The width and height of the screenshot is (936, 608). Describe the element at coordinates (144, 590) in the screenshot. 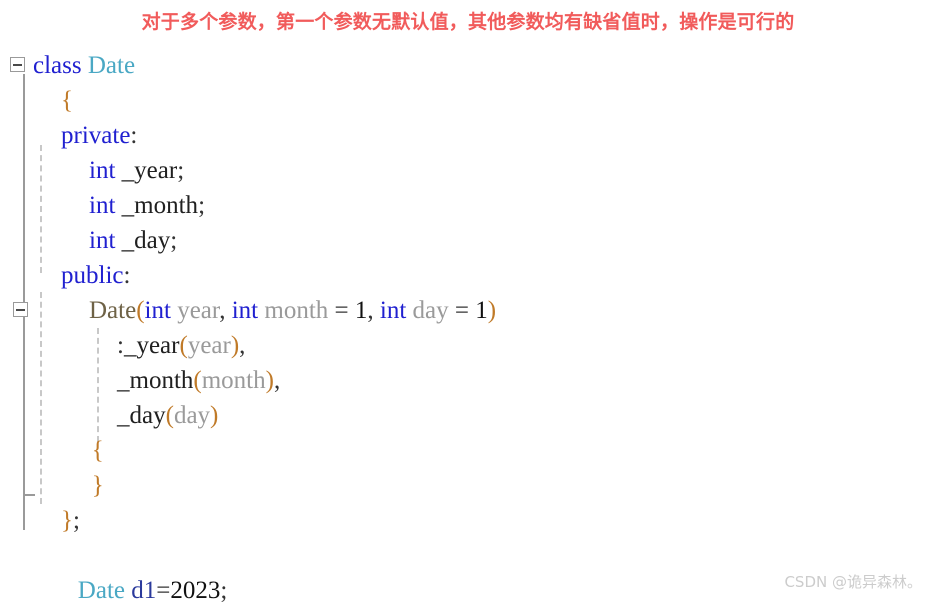

I see `code-token: d1` at that location.